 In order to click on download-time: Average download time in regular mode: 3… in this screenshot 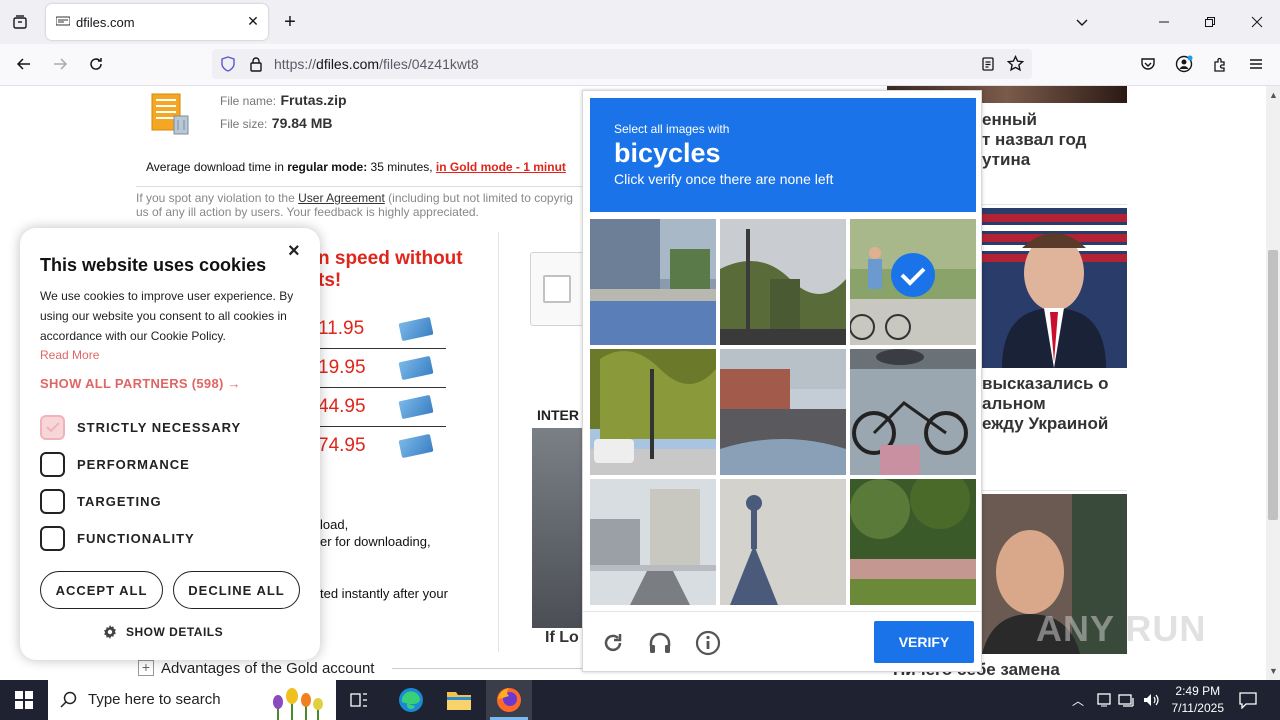, I will do `click(356, 167)`.